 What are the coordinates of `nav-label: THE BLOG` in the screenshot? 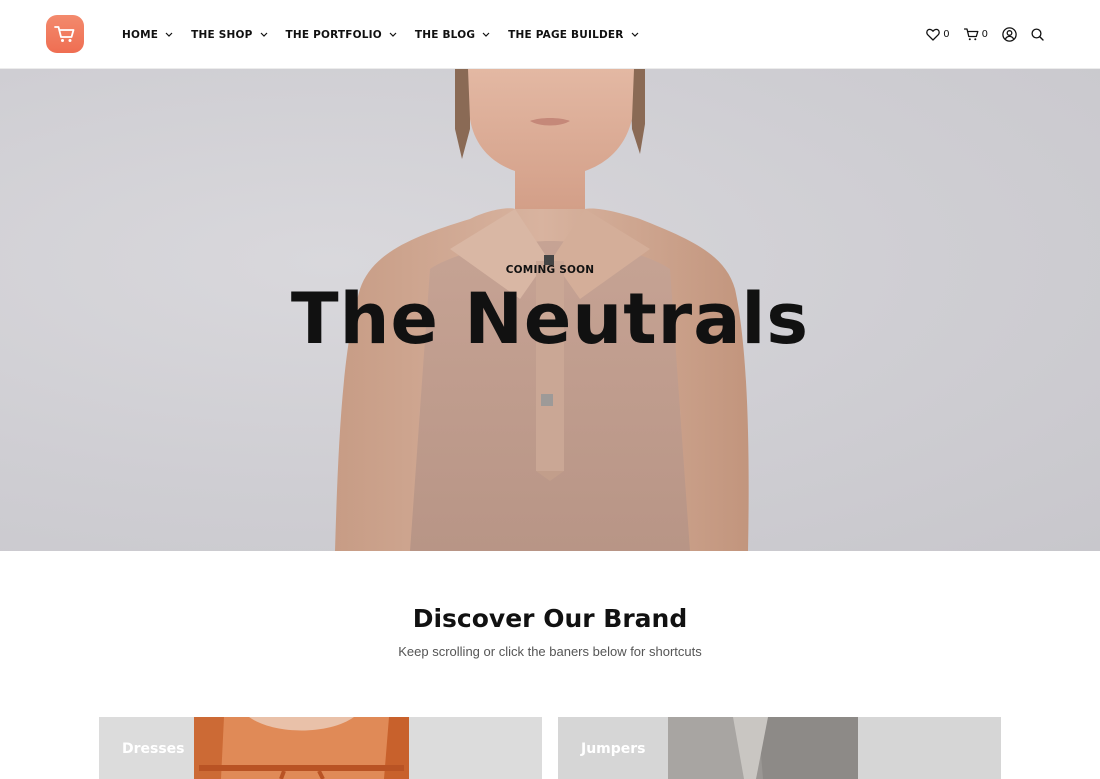 It's located at (445, 34).